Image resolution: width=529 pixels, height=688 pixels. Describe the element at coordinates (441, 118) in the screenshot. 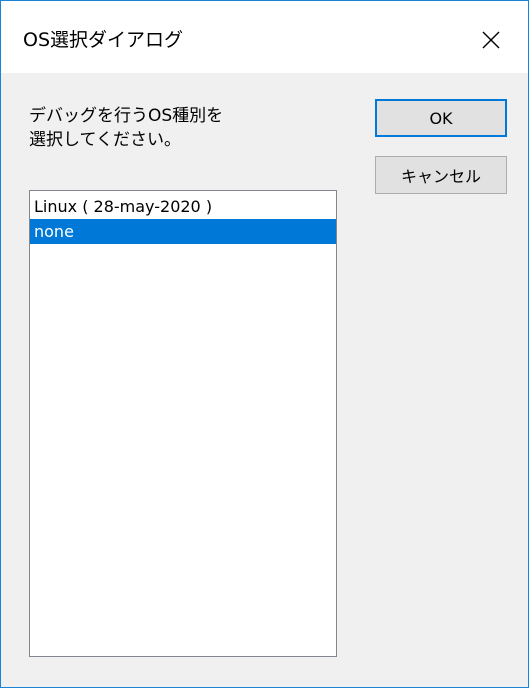

I see `ok-button: OK` at that location.